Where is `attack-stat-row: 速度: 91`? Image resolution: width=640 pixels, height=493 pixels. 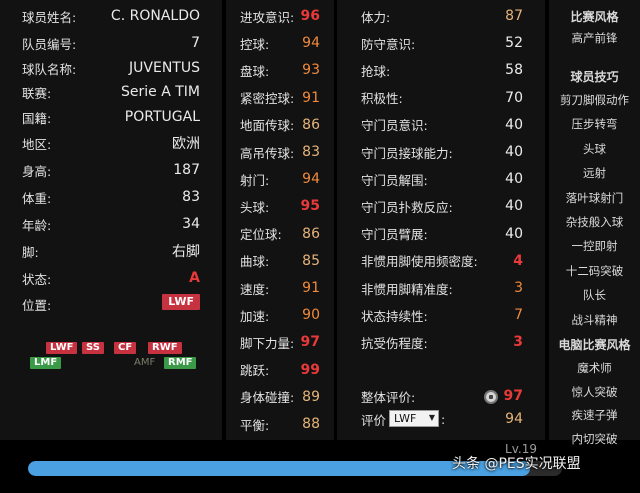 attack-stat-row: 速度: 91 is located at coordinates (280, 288).